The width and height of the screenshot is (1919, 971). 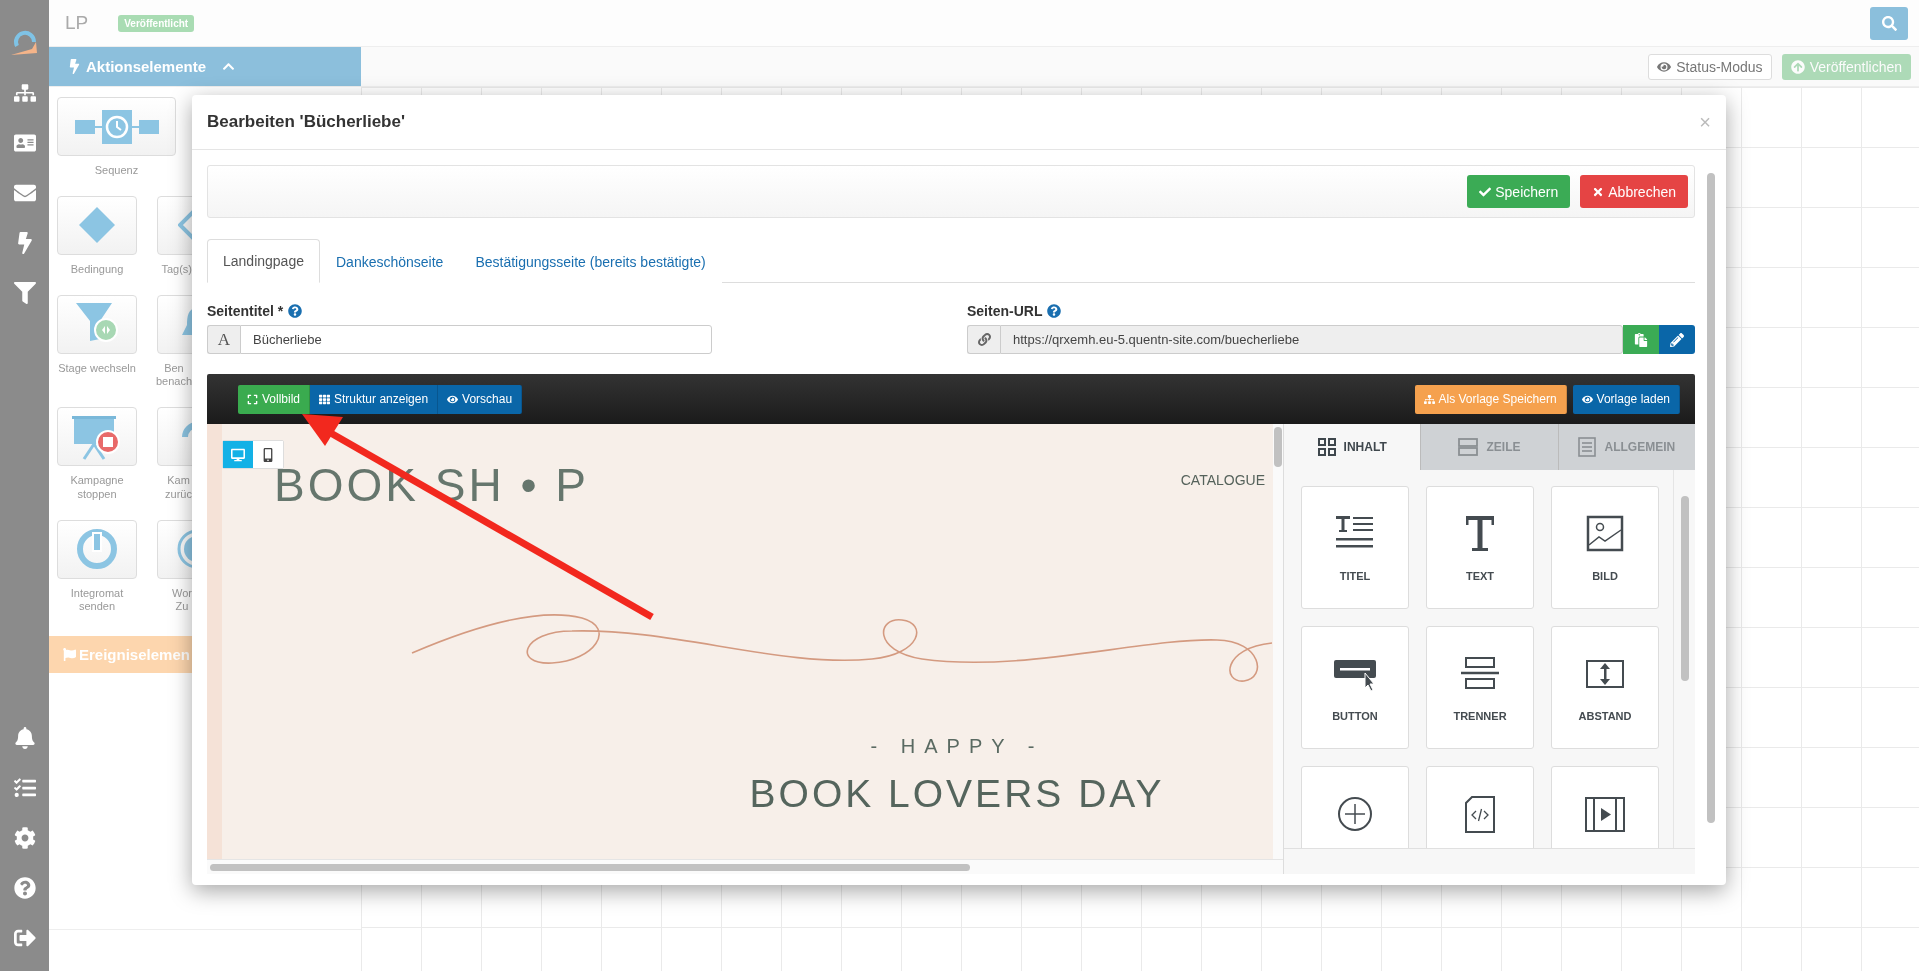 I want to click on element-label: Integromat senden, so click(x=97, y=600).